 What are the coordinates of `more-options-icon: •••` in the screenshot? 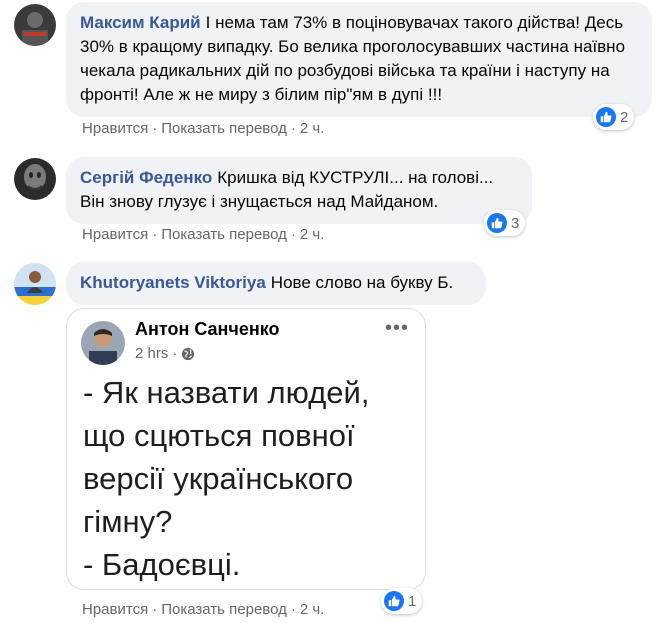 It's located at (396, 328).